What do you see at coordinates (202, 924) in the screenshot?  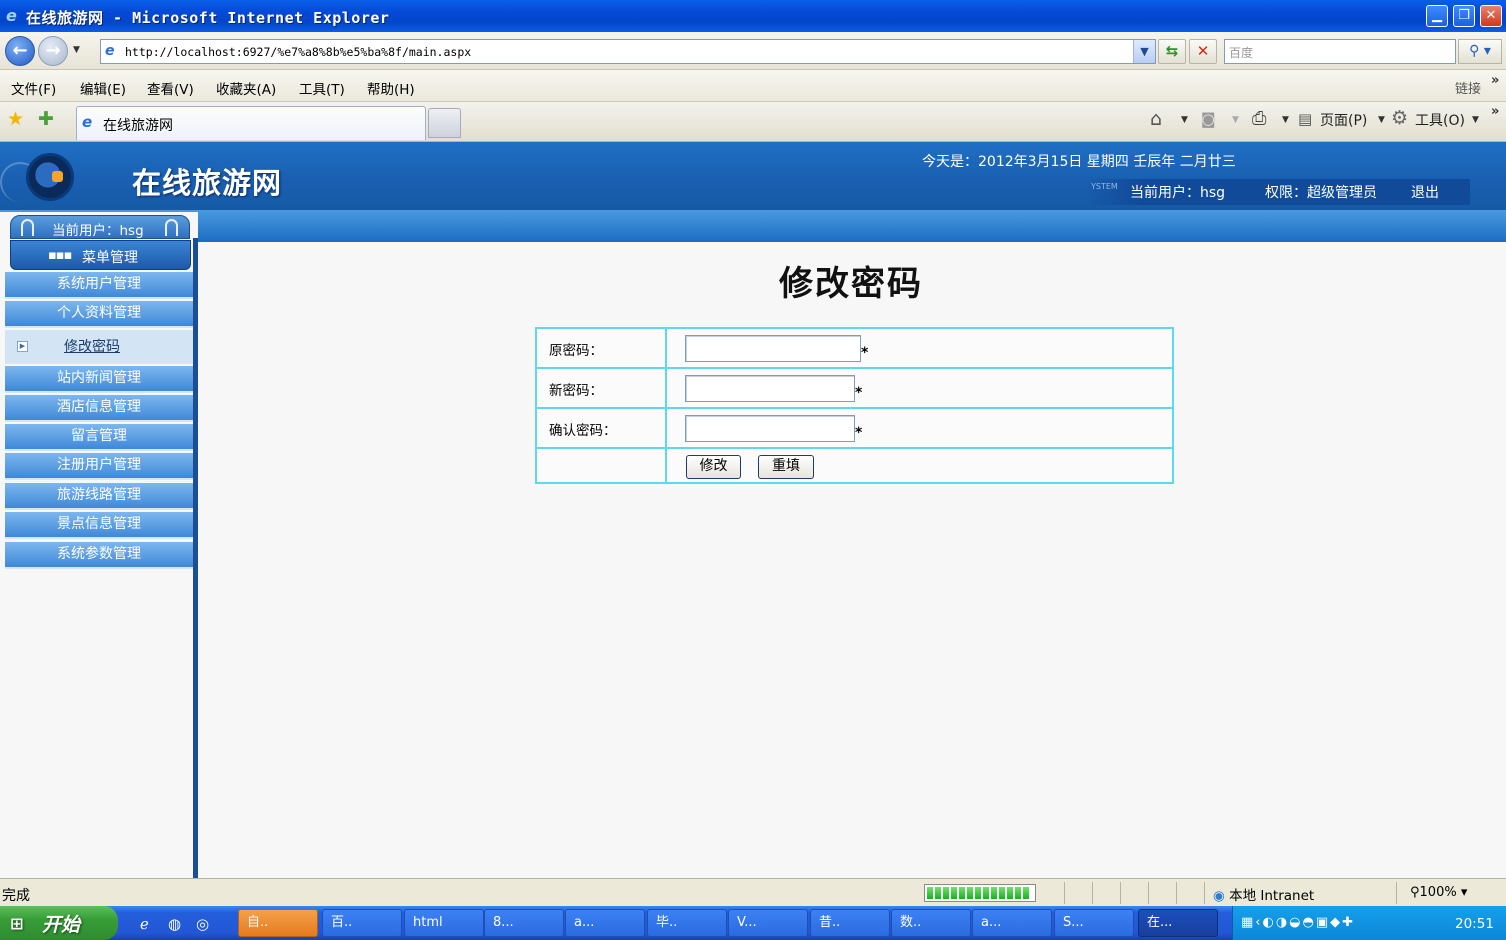 I see `quicklaunch-browser-icon: ◎` at bounding box center [202, 924].